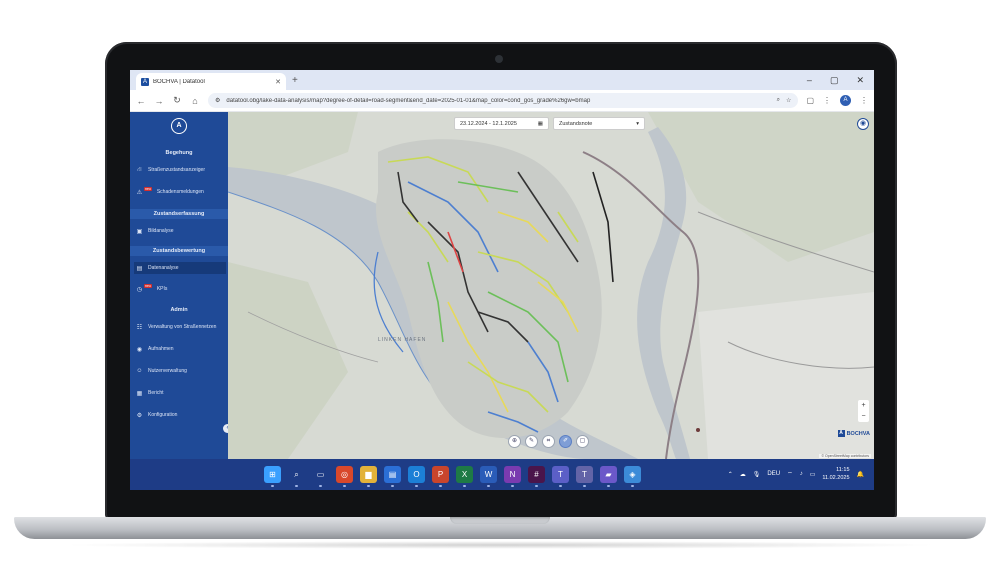 Image resolution: width=1000 pixels, height=583 pixels. What do you see at coordinates (180, 192) in the screenshot?
I see `sidebar-item-schadensmeldungen: ⚠ neu Schadensmeldungen` at bounding box center [180, 192].